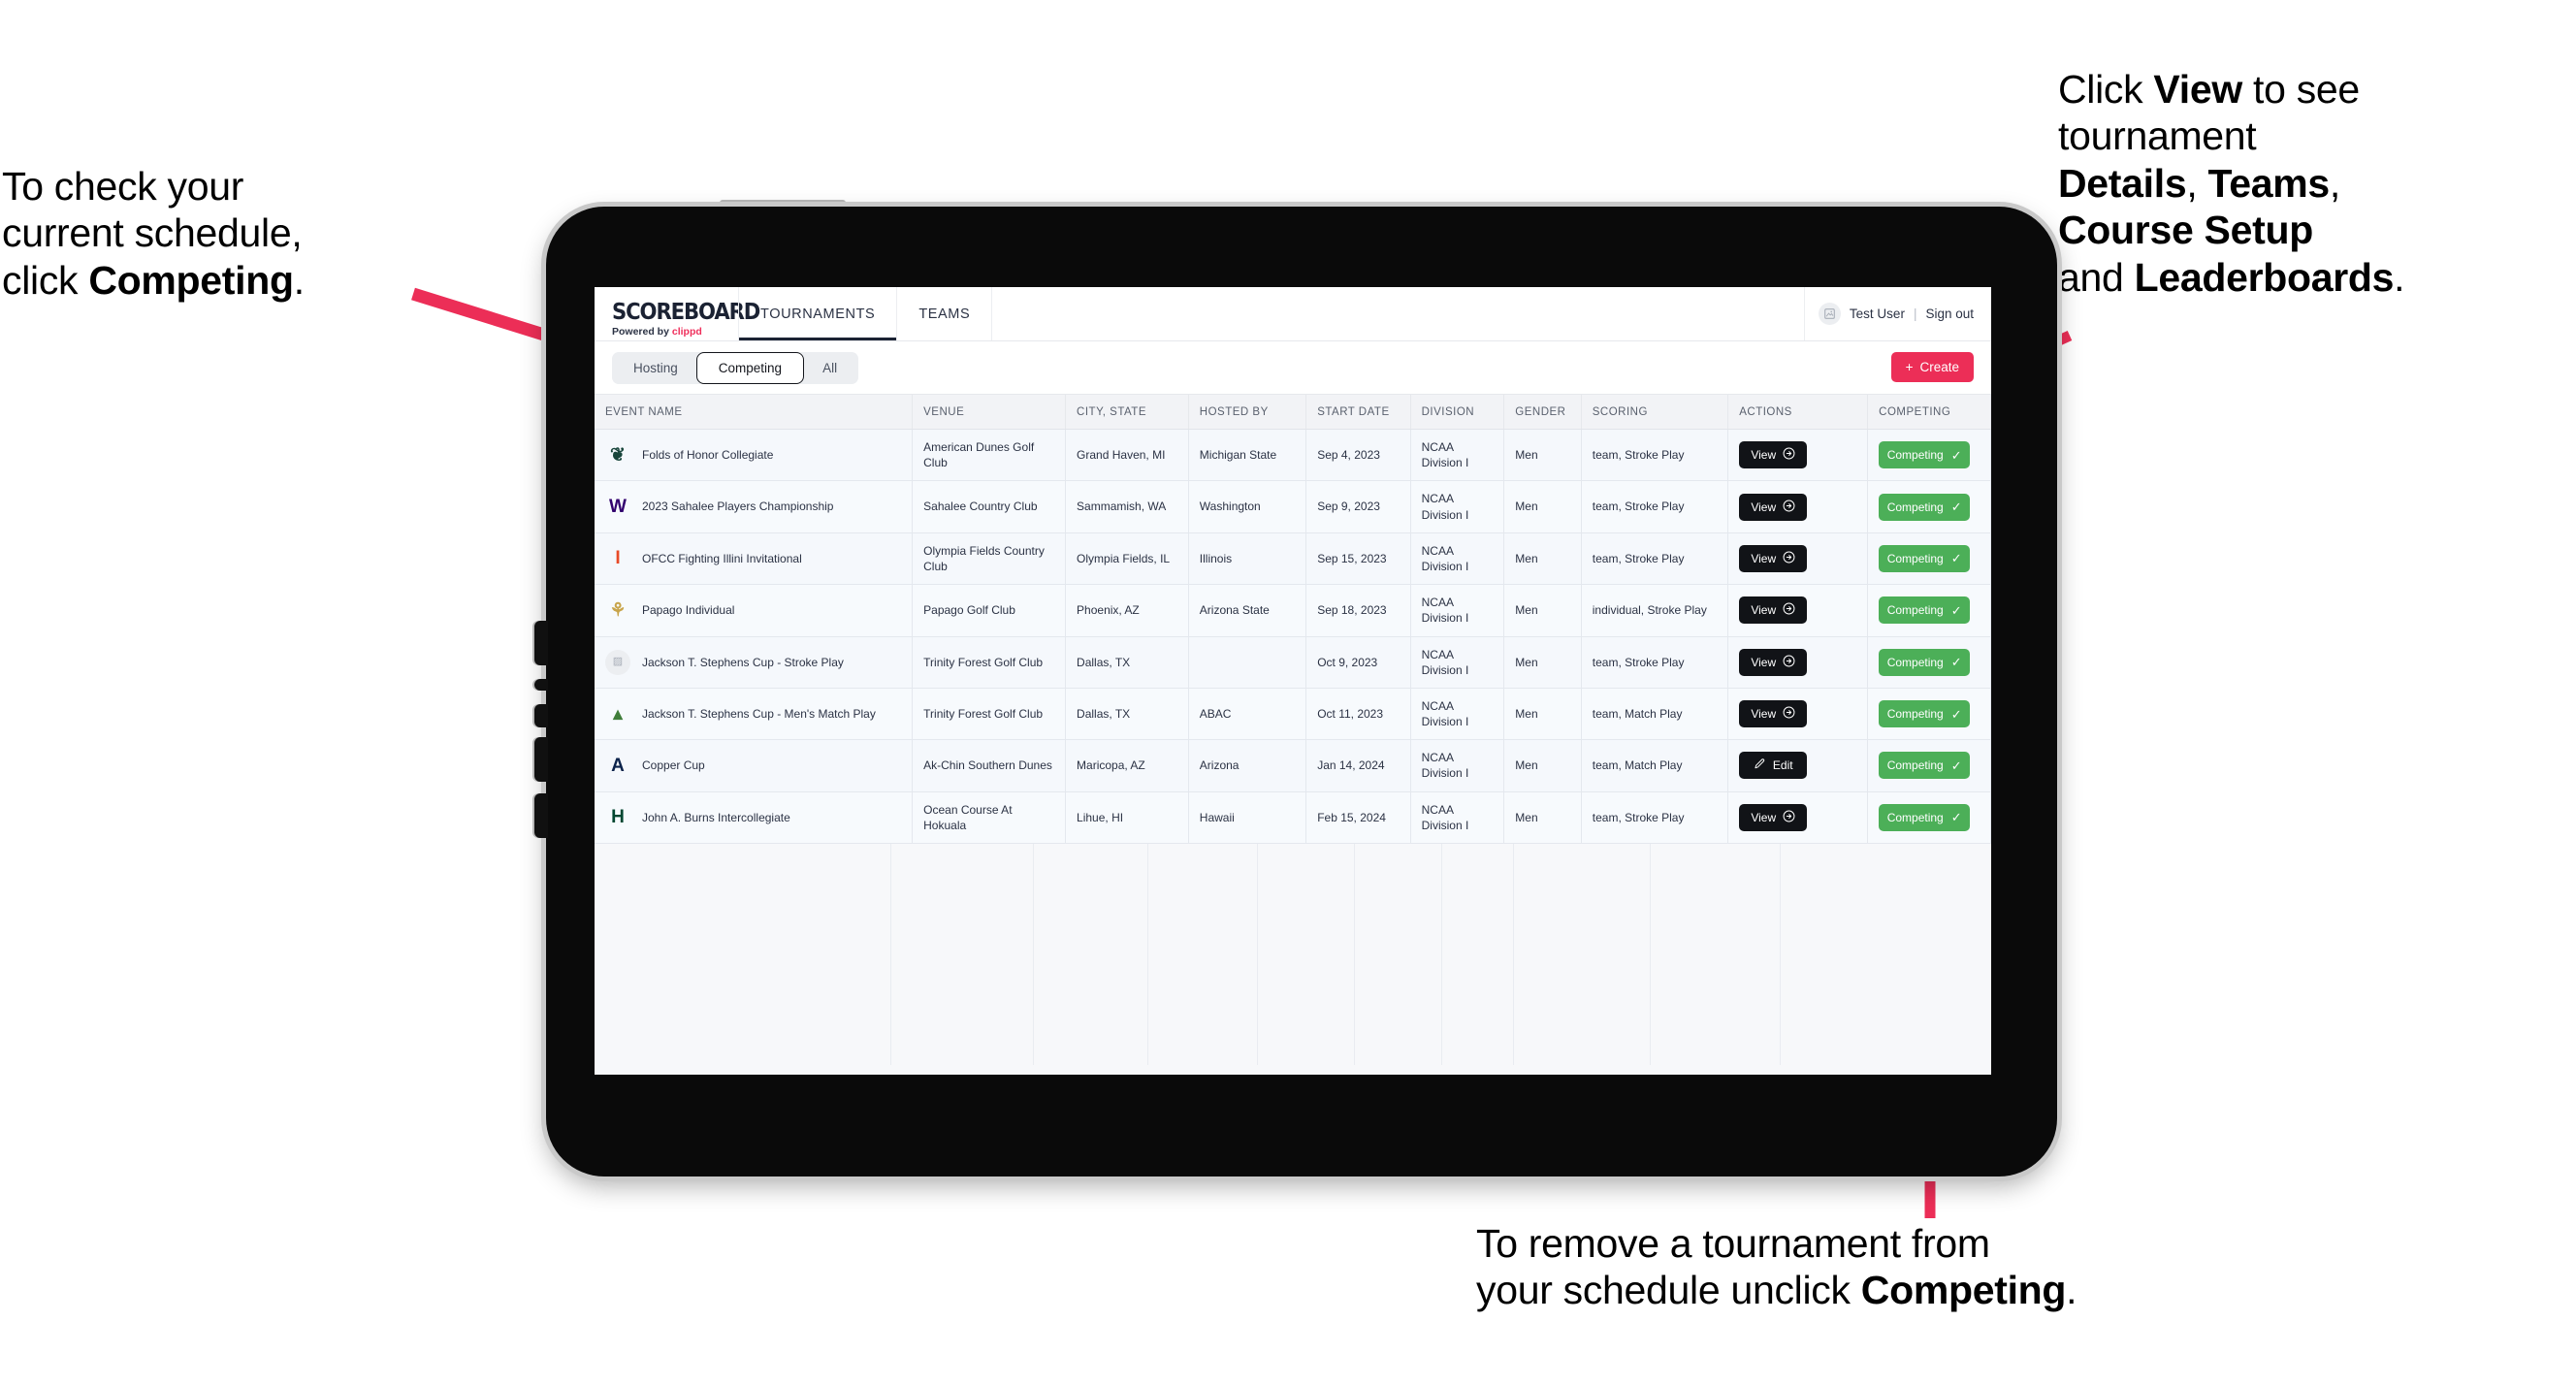  I want to click on filter-segment-all: All, so click(829, 368).